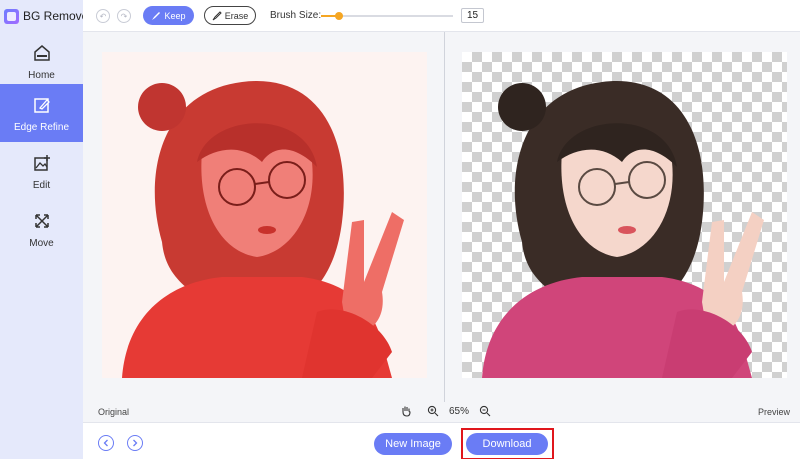 The height and width of the screenshot is (459, 800). I want to click on sidebar-item-edit: Edit, so click(41, 171).